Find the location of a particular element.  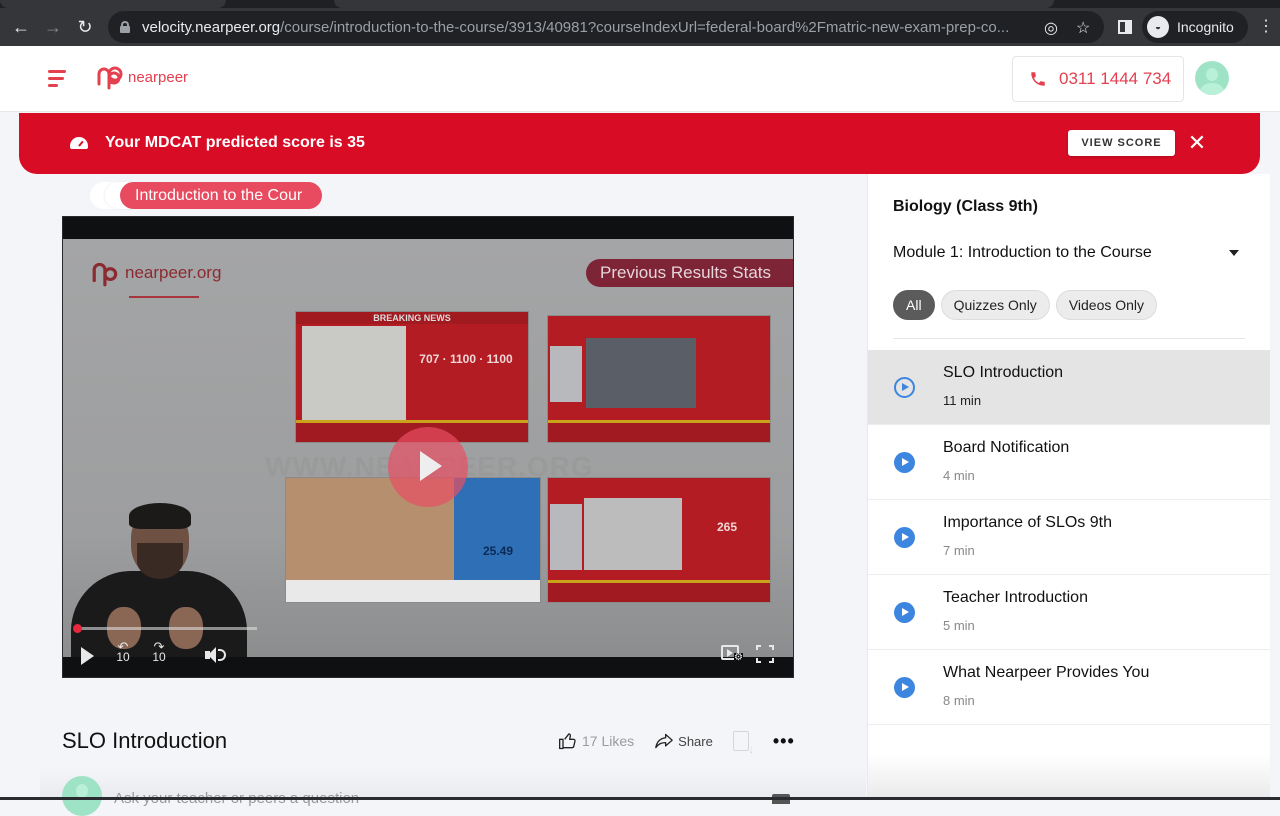

filter-quizzes-only: Quizzes Only is located at coordinates (995, 305).